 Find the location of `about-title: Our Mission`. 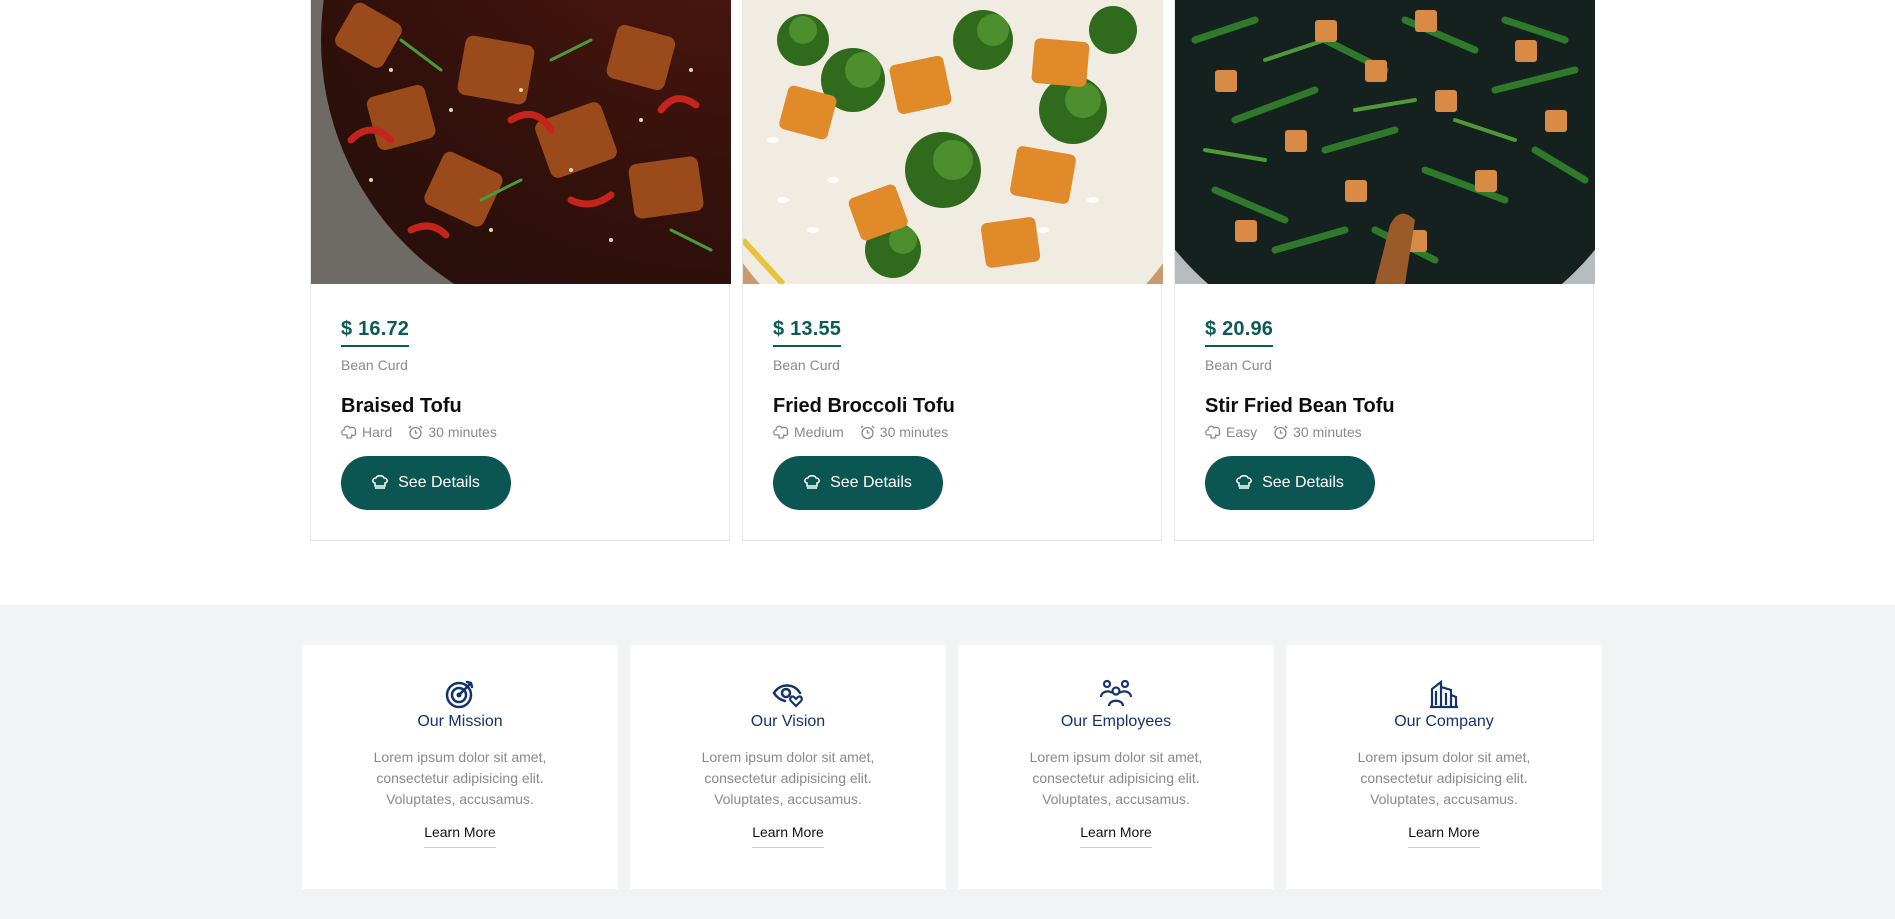

about-title: Our Mission is located at coordinates (460, 721).